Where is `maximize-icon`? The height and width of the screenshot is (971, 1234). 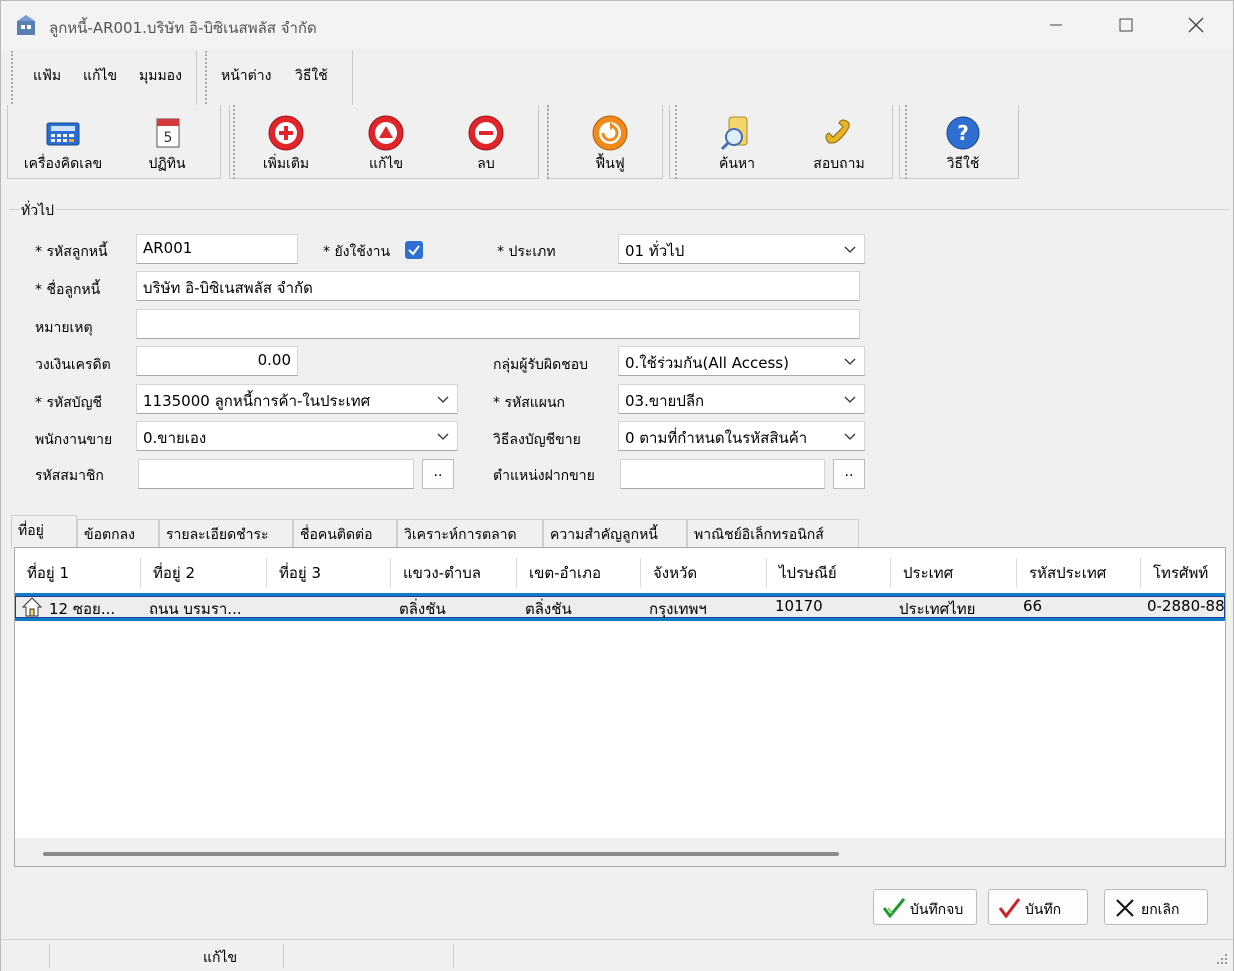
maximize-icon is located at coordinates (1126, 25).